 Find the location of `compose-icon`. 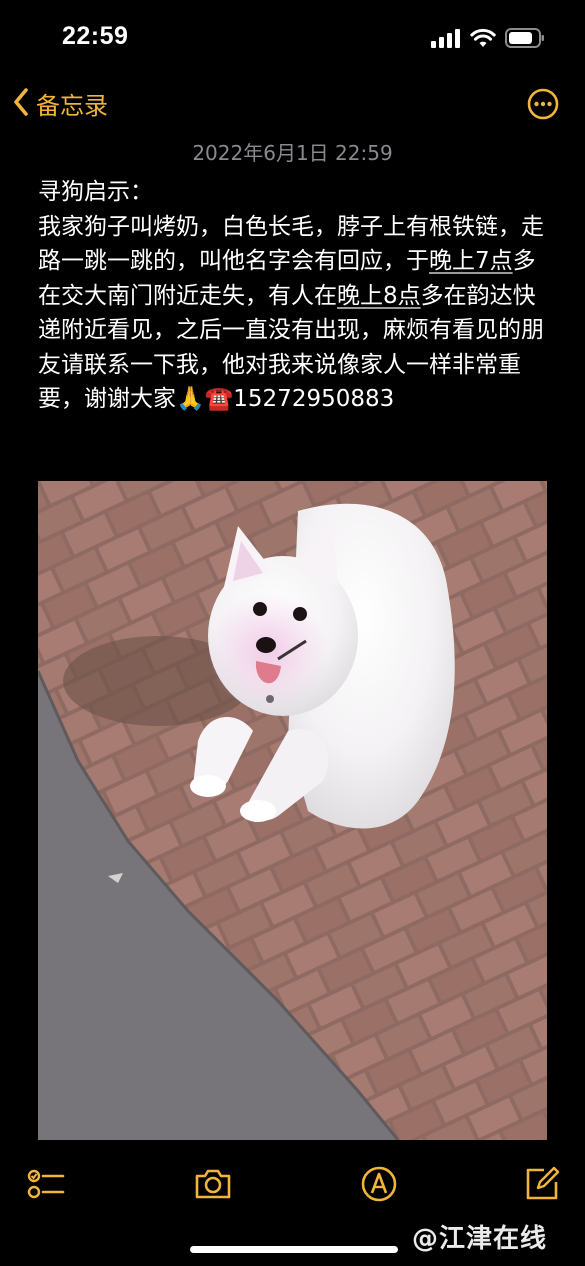

compose-icon is located at coordinates (542, 1187).